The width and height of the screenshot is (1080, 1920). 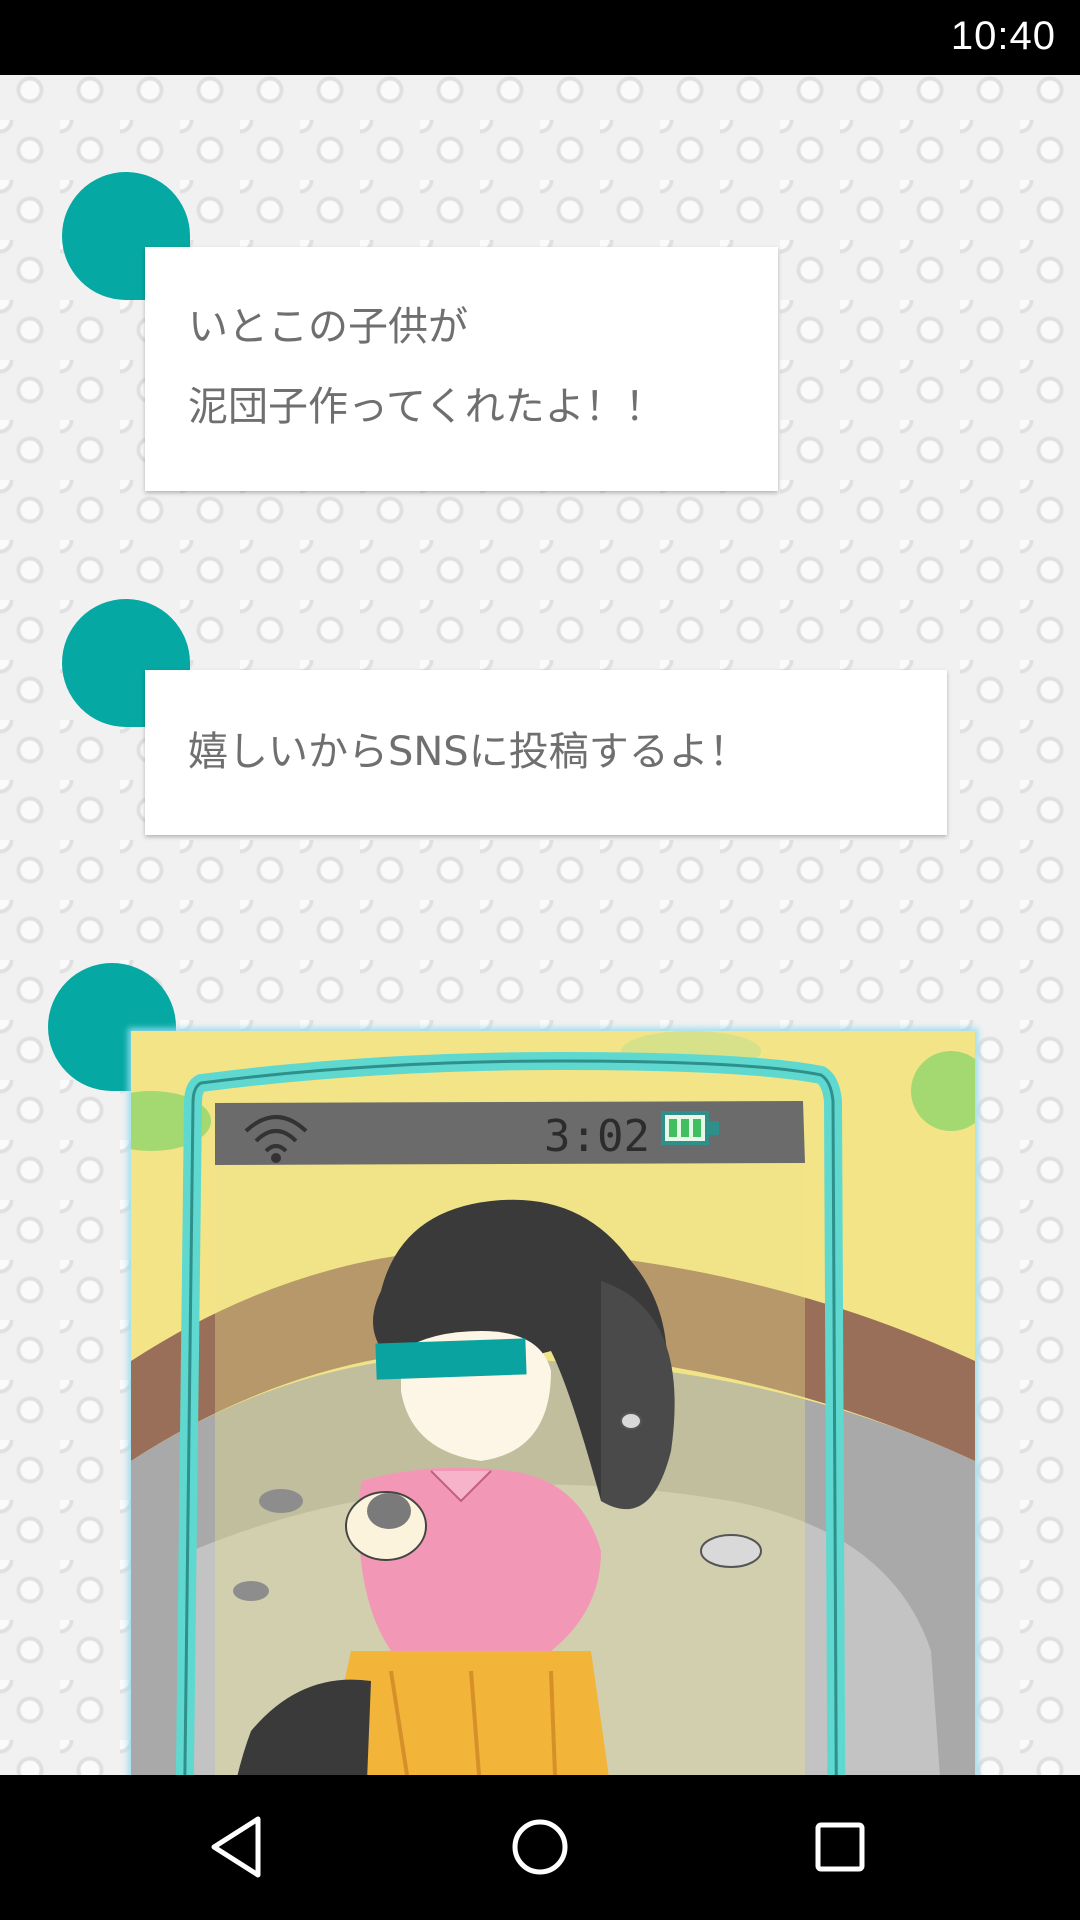 What do you see at coordinates (468, 752) in the screenshot?
I see `message-line: 嬉しいからSNSに投稿するよ！` at bounding box center [468, 752].